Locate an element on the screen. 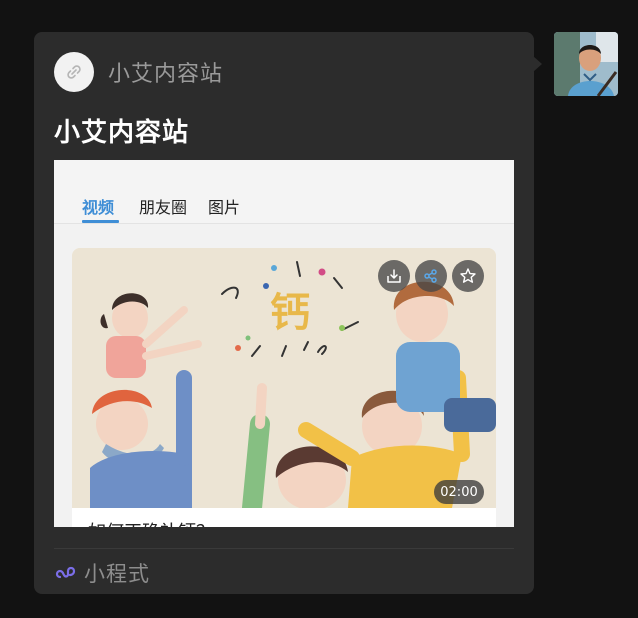 The height and width of the screenshot is (618, 638). card-title: 小艾内容站 is located at coordinates (122, 133).